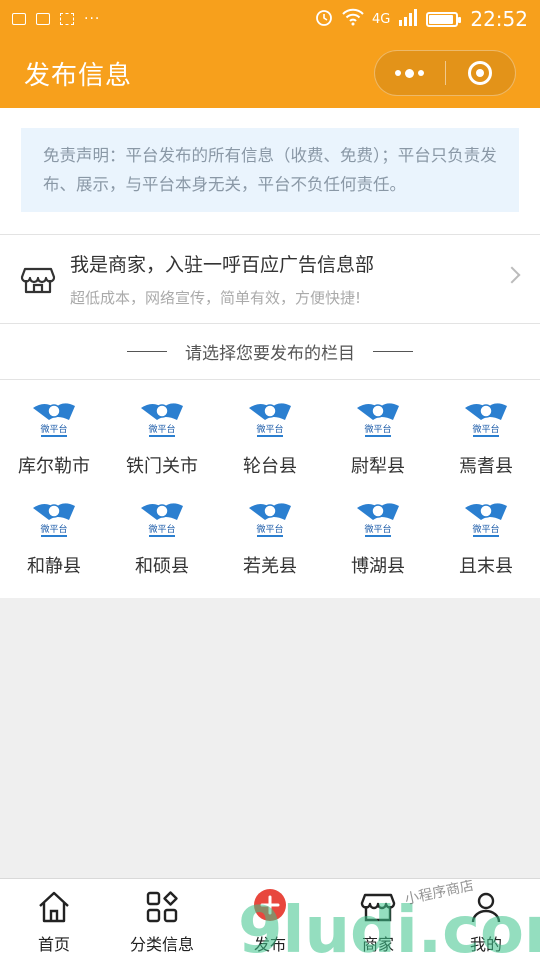  I want to click on category-label: 轮台县, so click(270, 466).